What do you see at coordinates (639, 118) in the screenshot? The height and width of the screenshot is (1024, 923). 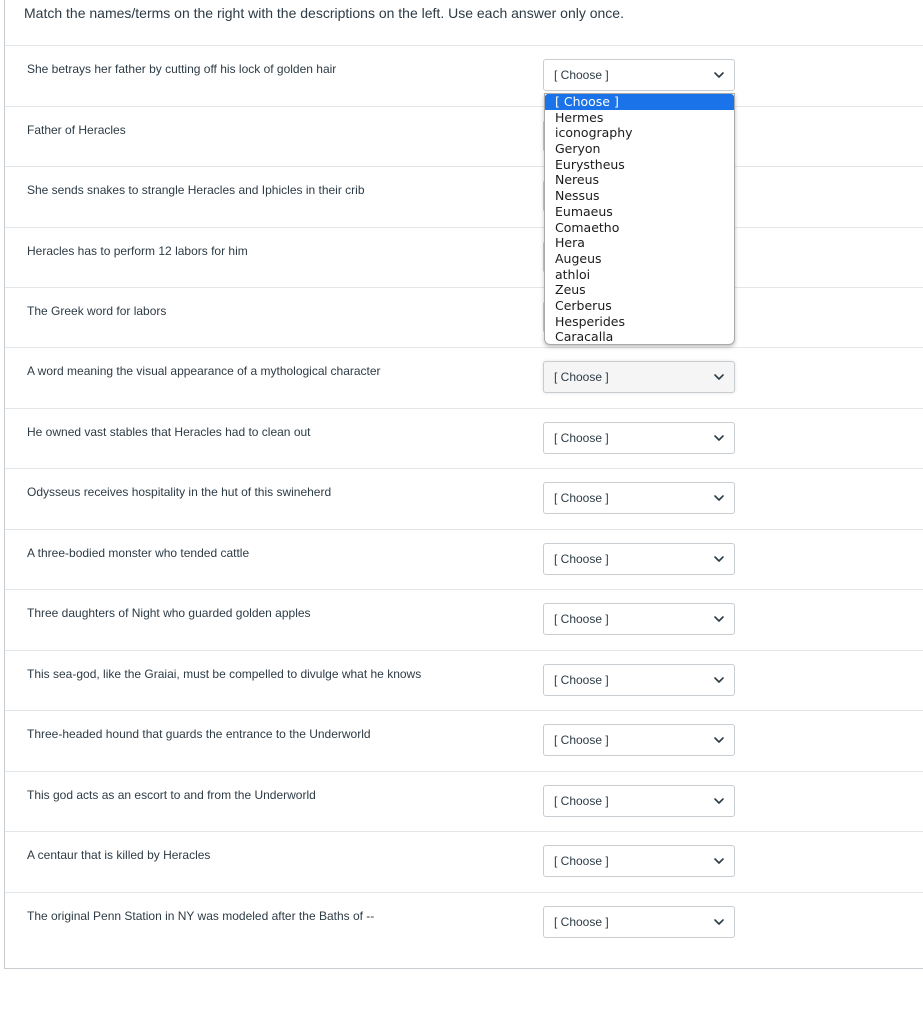 I see `dropdown-option: Hermes` at bounding box center [639, 118].